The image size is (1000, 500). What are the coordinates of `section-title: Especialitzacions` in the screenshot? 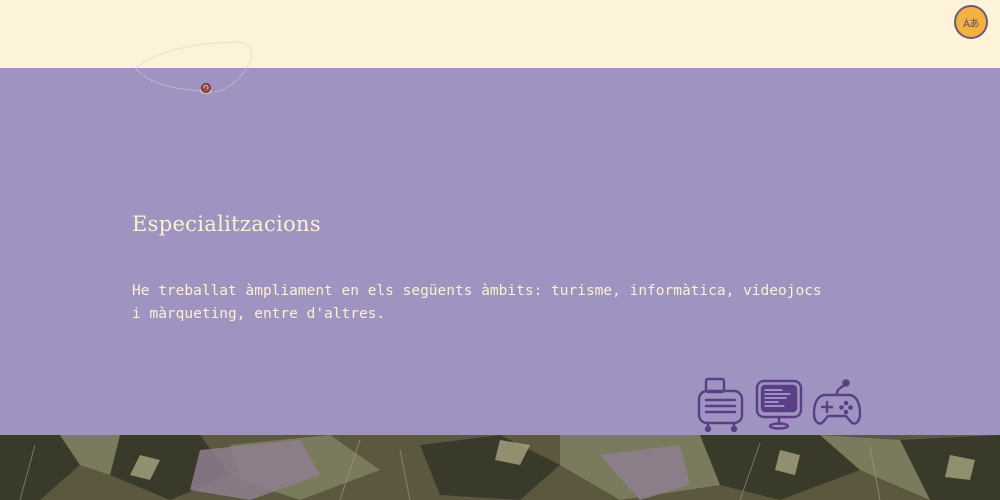 It's located at (226, 224).